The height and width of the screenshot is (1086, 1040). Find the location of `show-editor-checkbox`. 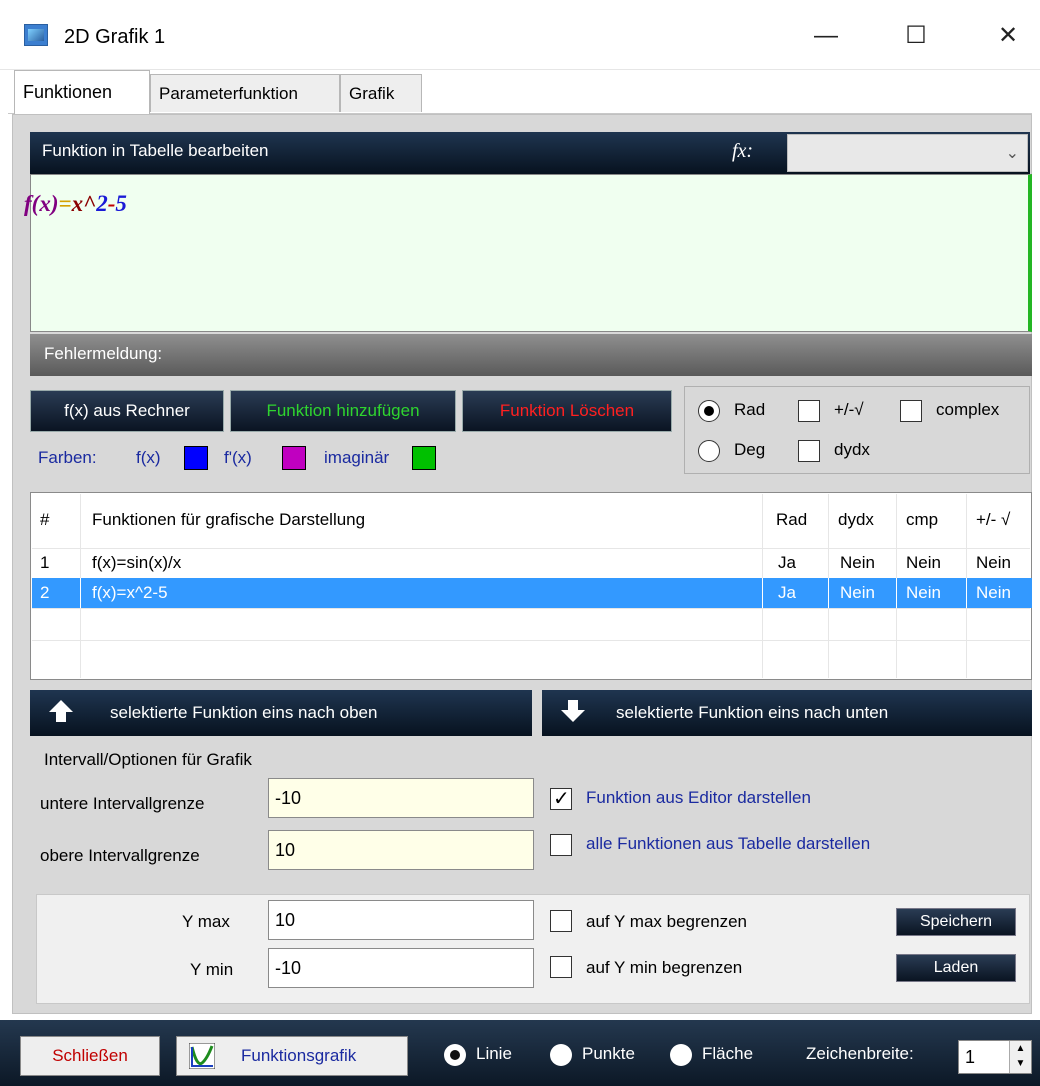

show-editor-checkbox is located at coordinates (561, 798).